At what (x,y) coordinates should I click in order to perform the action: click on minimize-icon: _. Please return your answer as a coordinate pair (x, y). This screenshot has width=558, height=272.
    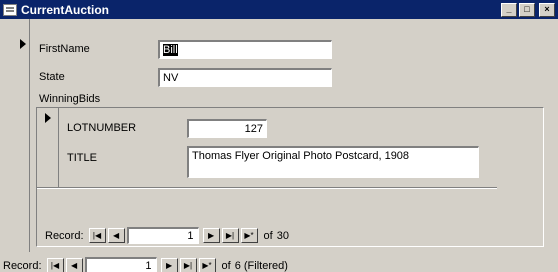
    Looking at the image, I should click on (509, 9).